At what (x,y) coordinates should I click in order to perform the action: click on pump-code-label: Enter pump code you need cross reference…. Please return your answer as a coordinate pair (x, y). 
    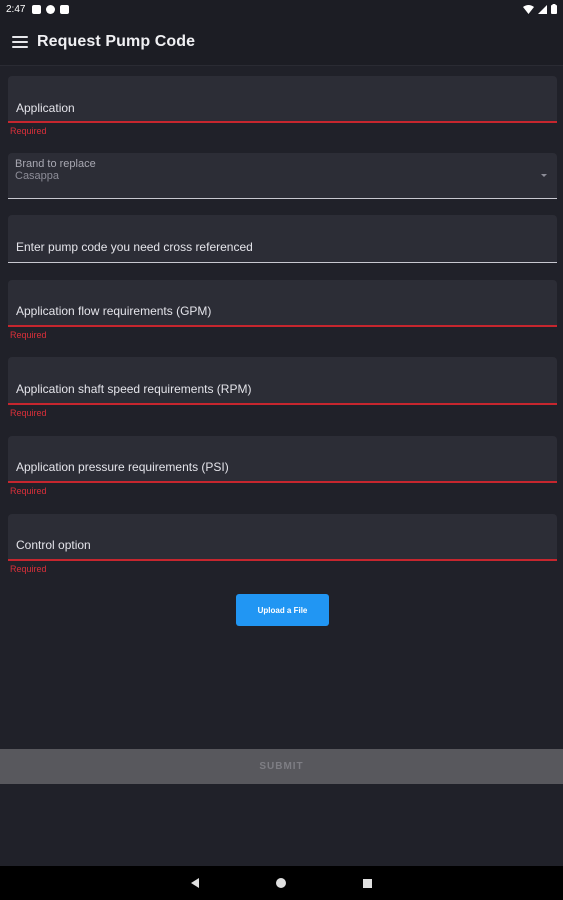
    Looking at the image, I should click on (134, 247).